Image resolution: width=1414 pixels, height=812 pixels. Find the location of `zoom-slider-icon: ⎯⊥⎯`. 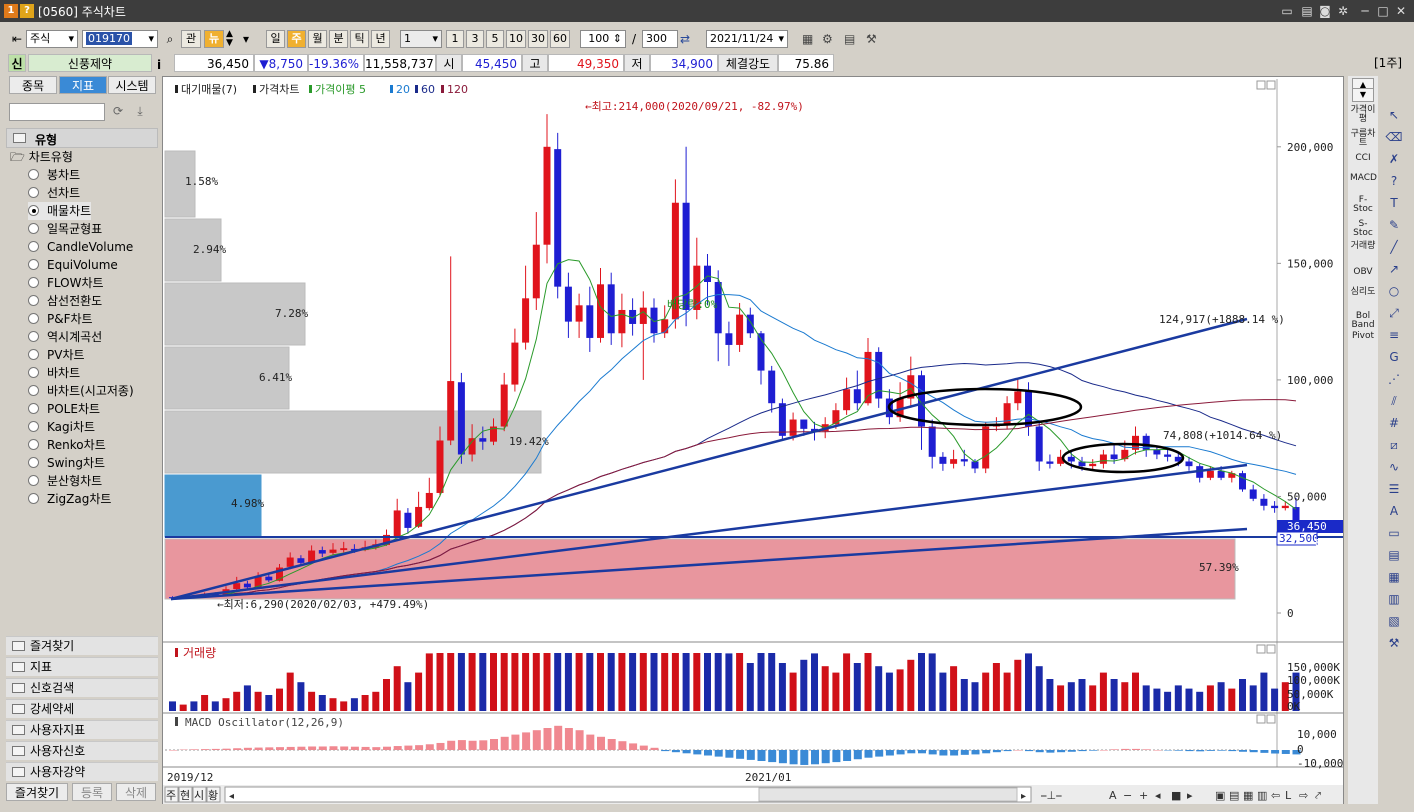

zoom-slider-icon: ⎯⊥⎯ is located at coordinates (1051, 795).